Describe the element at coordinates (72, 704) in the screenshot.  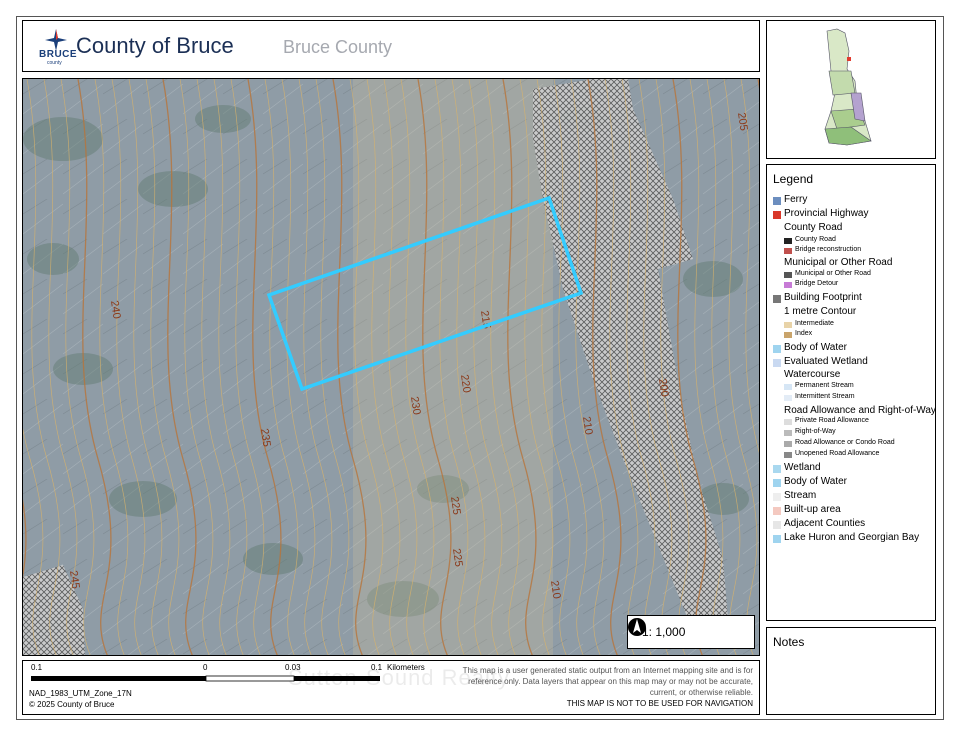
I see `copyright: © 2025 County of Bruce` at that location.